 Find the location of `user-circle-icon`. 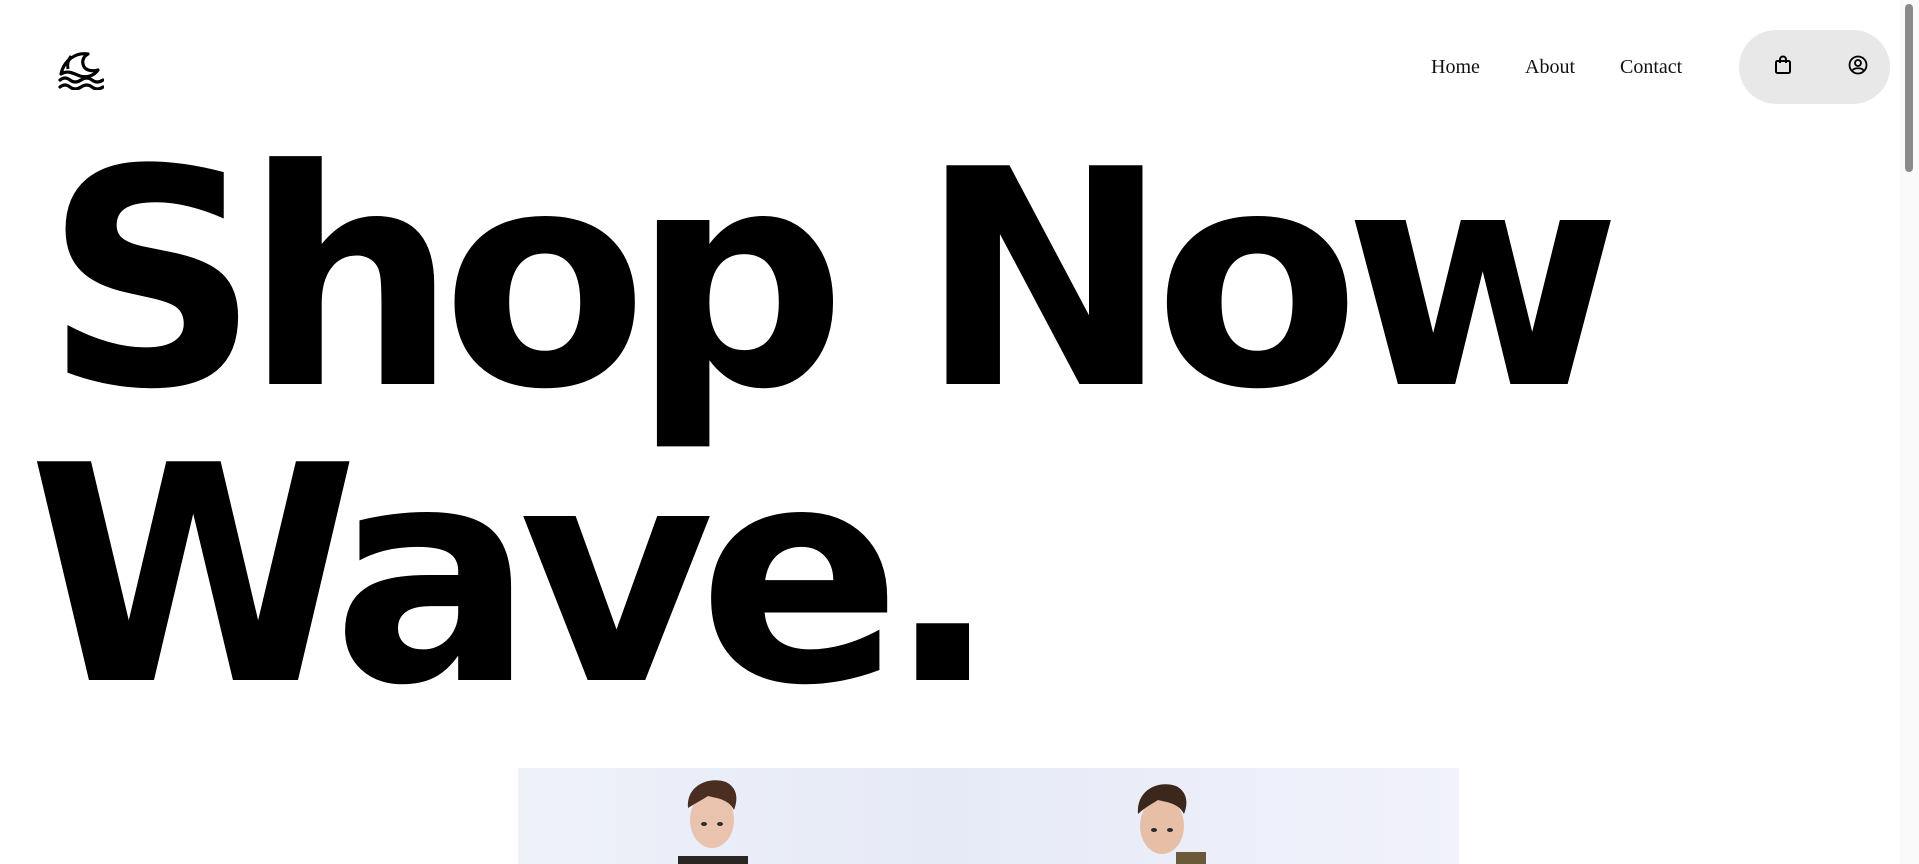

user-circle-icon is located at coordinates (1858, 67).